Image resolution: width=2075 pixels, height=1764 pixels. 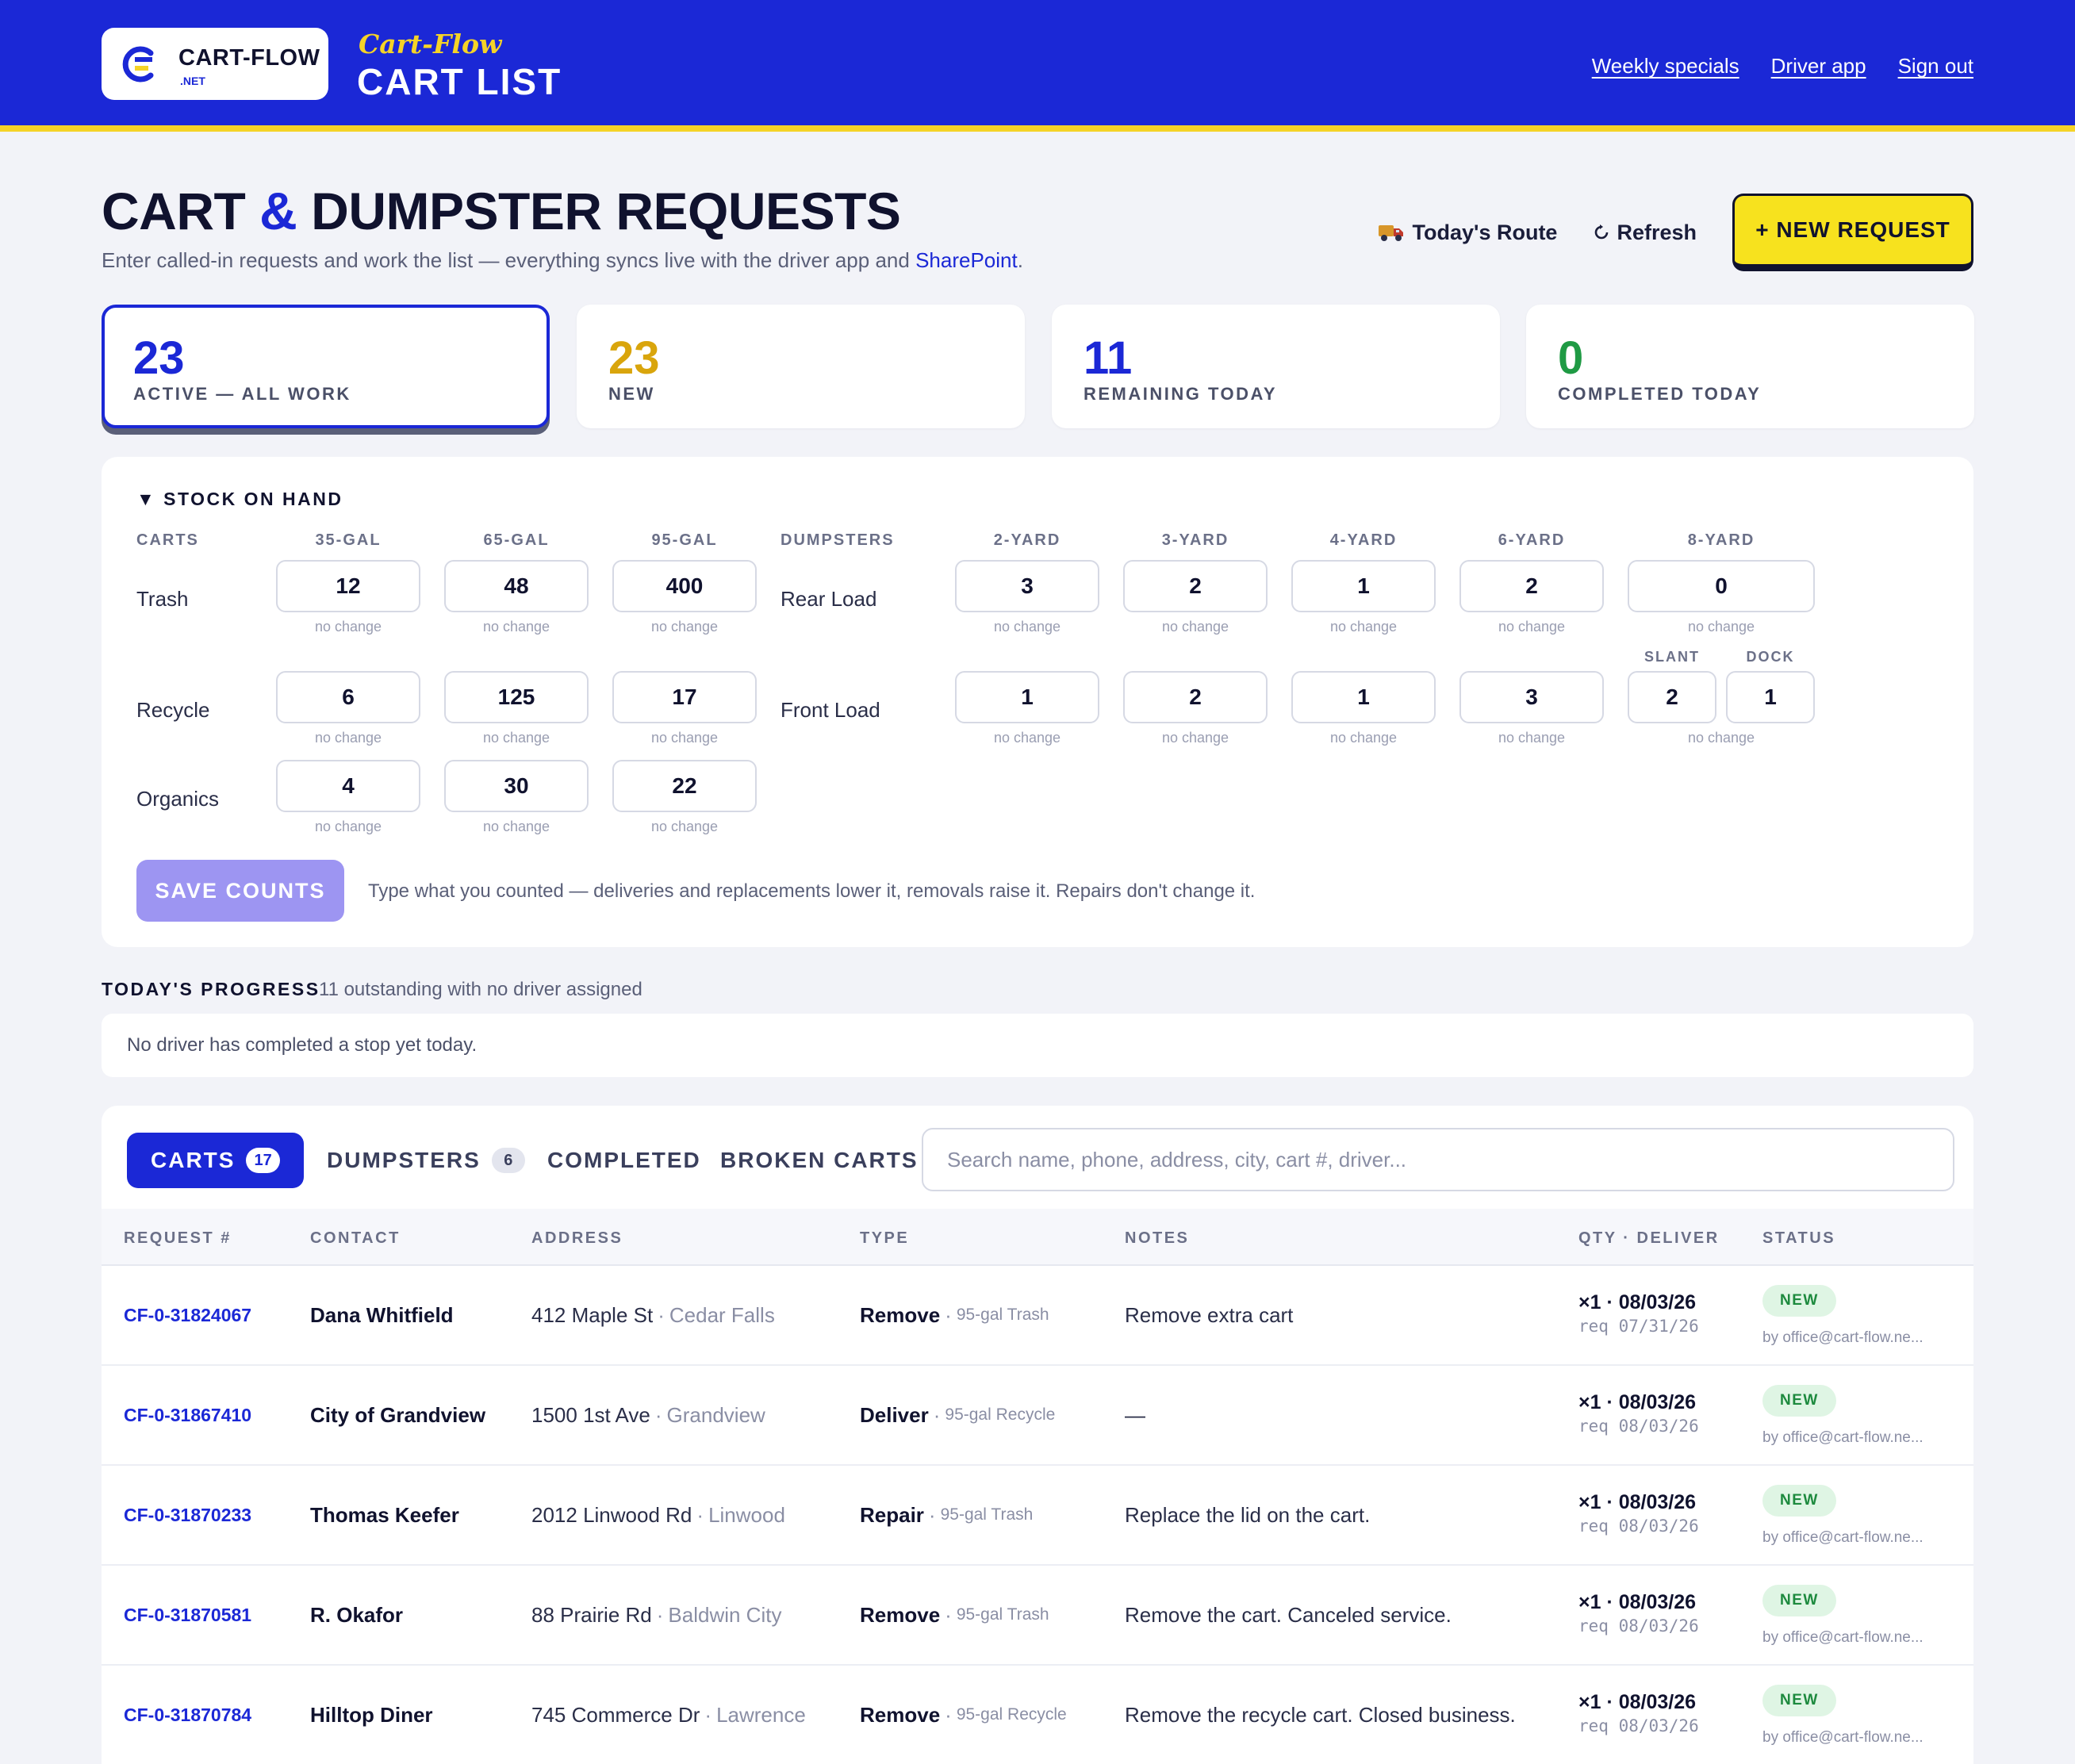 What do you see at coordinates (1649, 1238) in the screenshot?
I see `col-qty-deliver: QTY · DELIVER` at bounding box center [1649, 1238].